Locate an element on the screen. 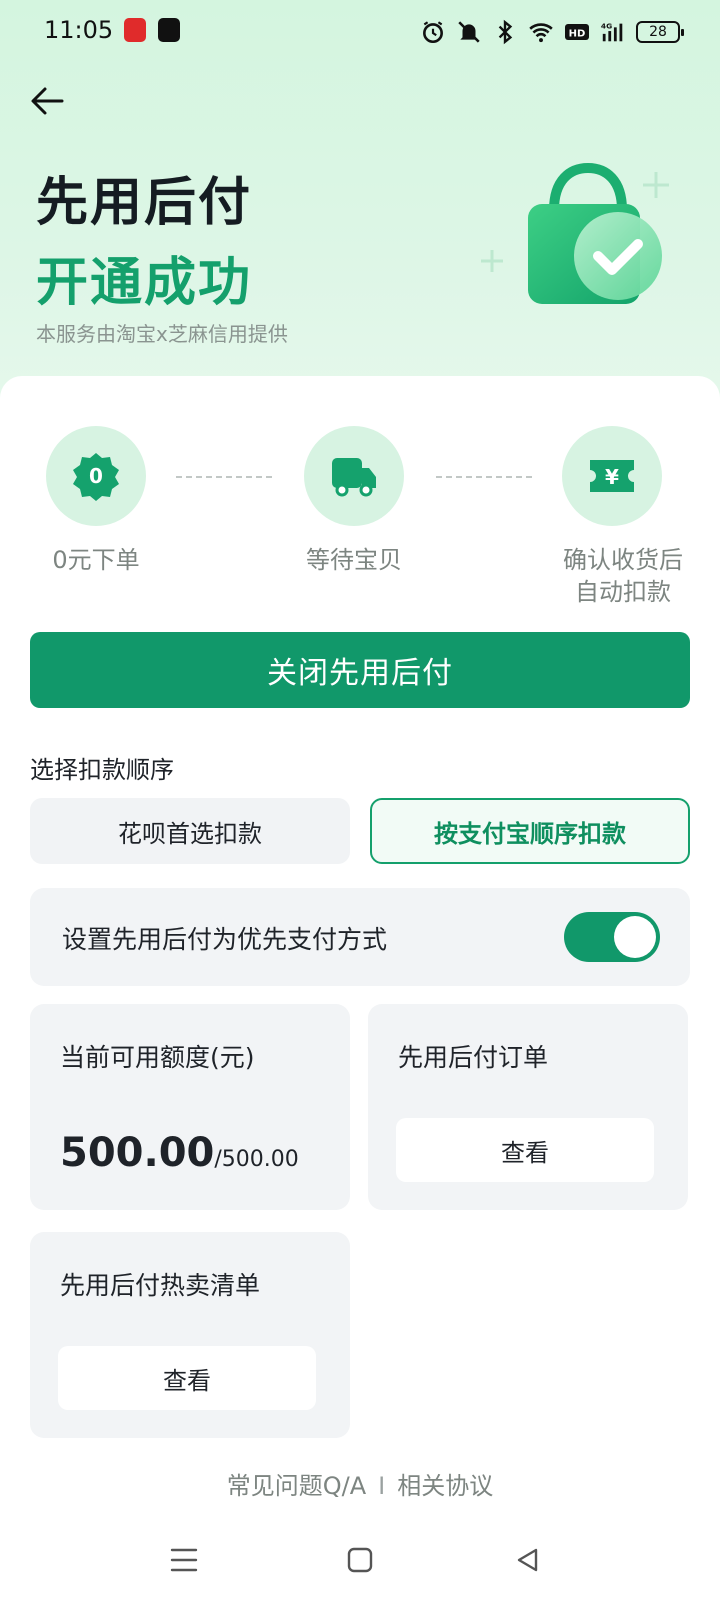  step-label: 0元下单 is located at coordinates (96, 560).